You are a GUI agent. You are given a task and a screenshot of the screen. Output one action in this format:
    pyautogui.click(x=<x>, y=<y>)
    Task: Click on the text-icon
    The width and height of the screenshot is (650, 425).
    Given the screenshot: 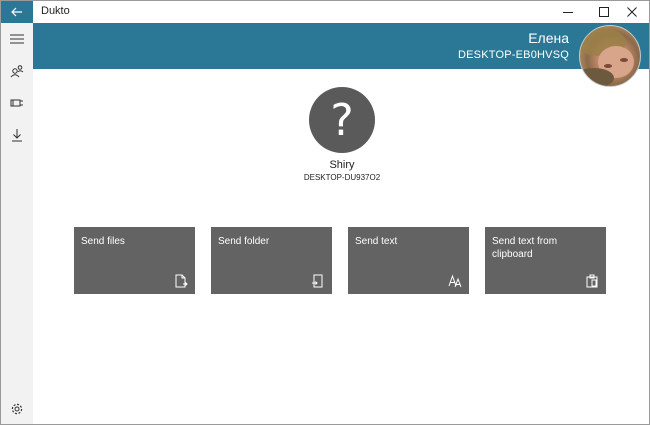 What is the action you would take?
    pyautogui.click(x=455, y=281)
    